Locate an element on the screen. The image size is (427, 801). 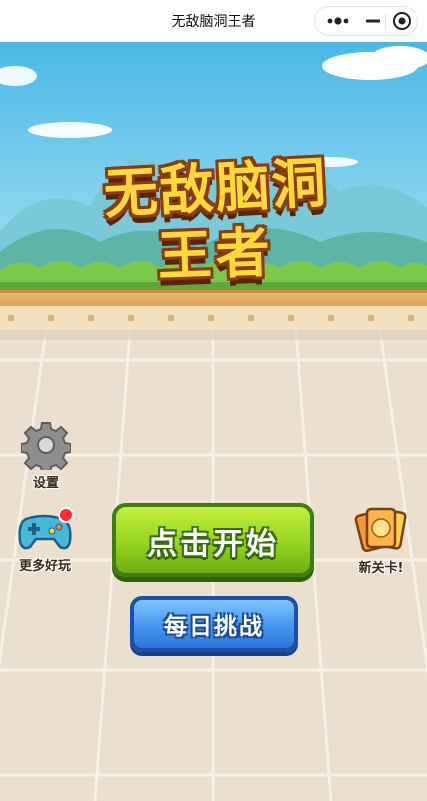
new-level-label: 新关卡! is located at coordinates (381, 568).